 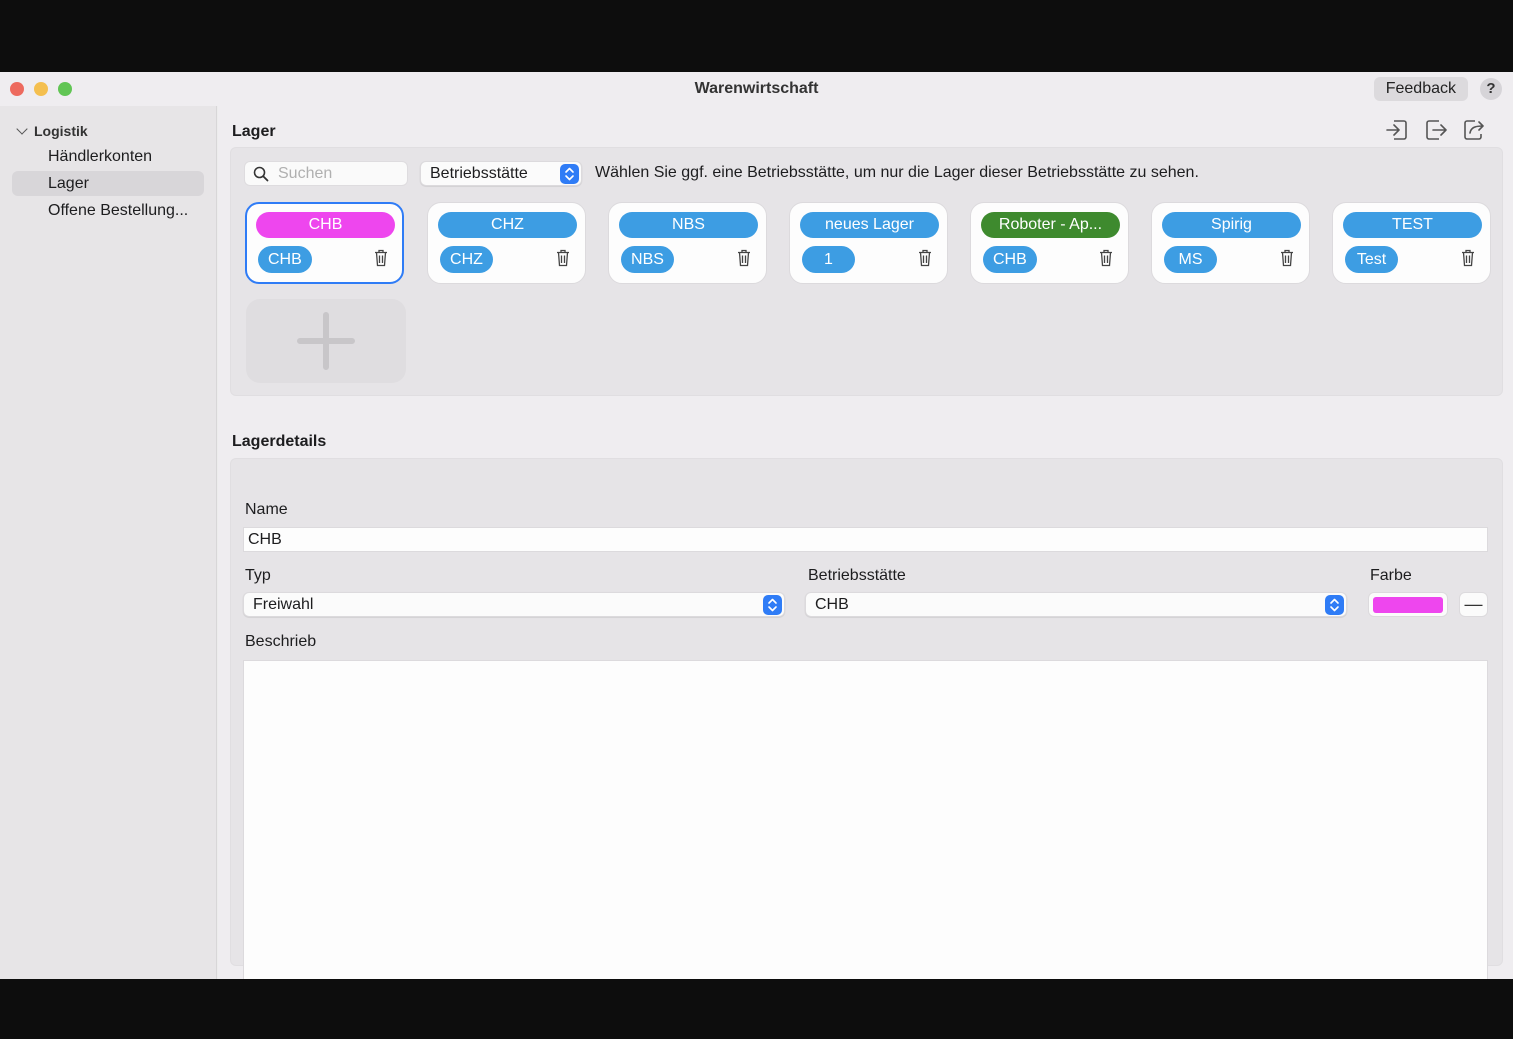 I want to click on lager-card-nbs: NBS NBS, so click(x=687, y=243).